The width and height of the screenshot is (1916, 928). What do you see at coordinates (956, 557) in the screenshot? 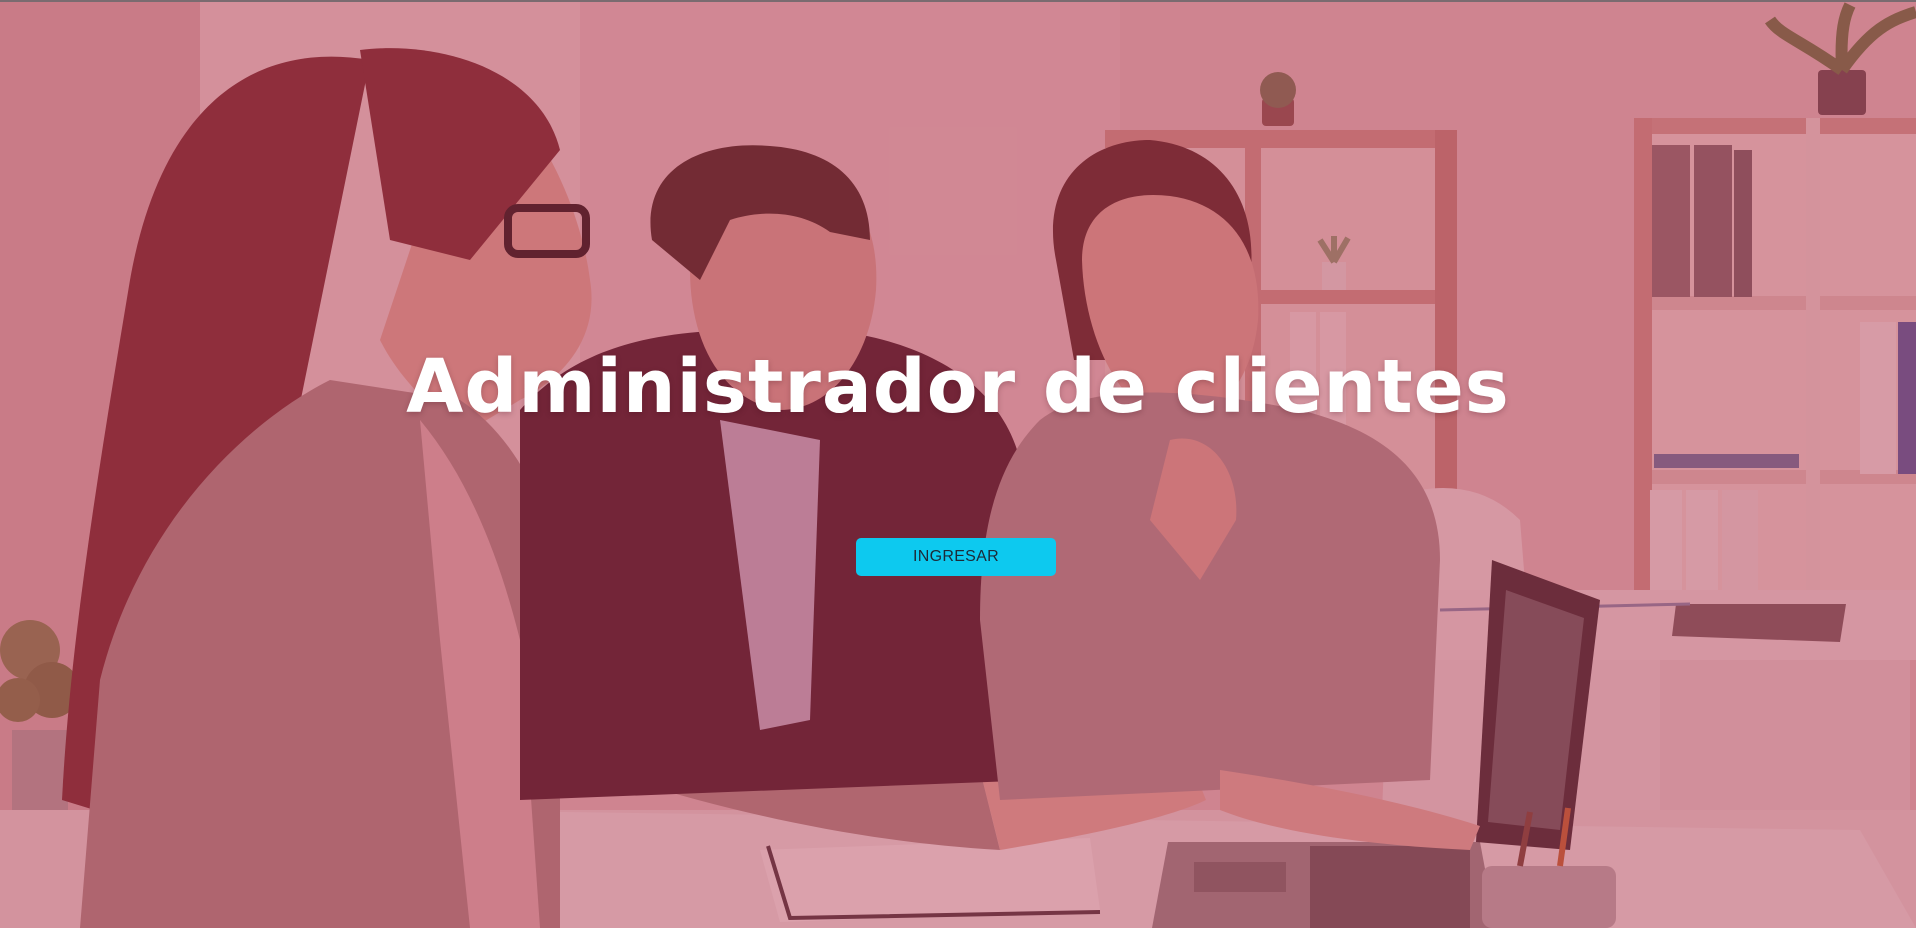
I see `ingresar-button: INGRESAR` at bounding box center [956, 557].